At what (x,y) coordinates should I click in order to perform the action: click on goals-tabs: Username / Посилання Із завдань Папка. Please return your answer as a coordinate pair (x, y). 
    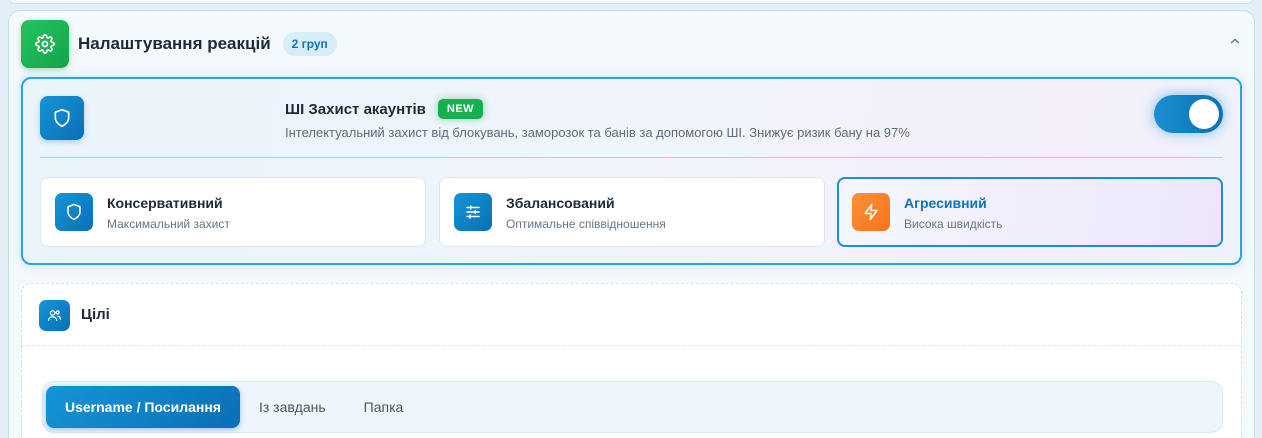
    Looking at the image, I should click on (632, 407).